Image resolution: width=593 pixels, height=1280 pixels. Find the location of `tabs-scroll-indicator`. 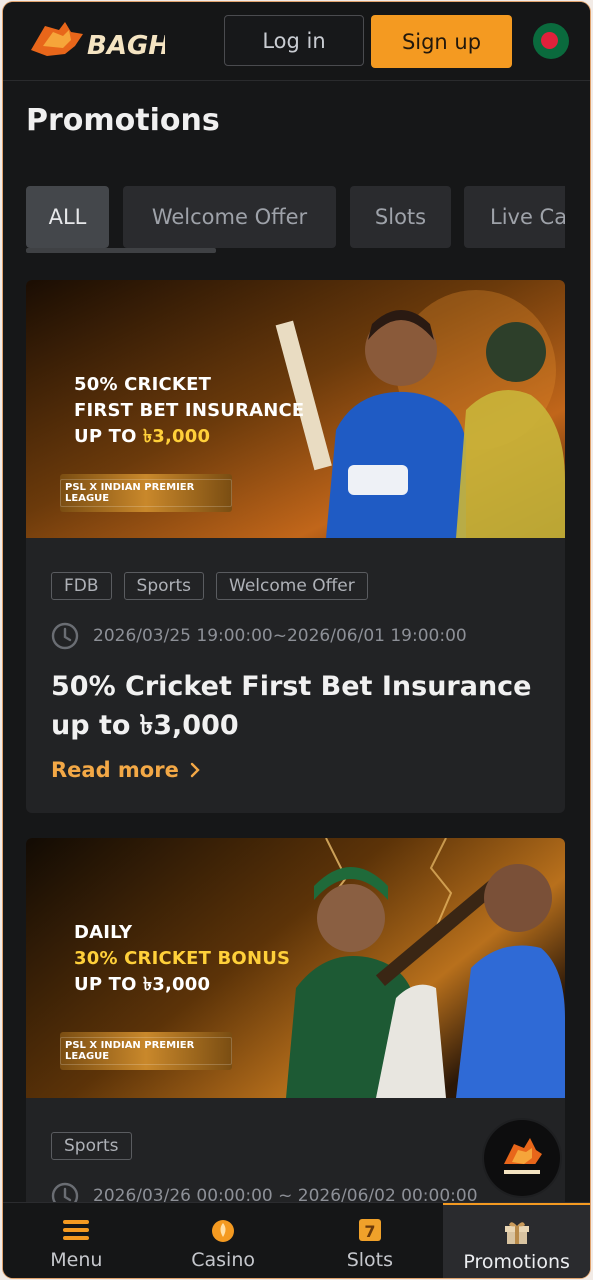

tabs-scroll-indicator is located at coordinates (121, 250).